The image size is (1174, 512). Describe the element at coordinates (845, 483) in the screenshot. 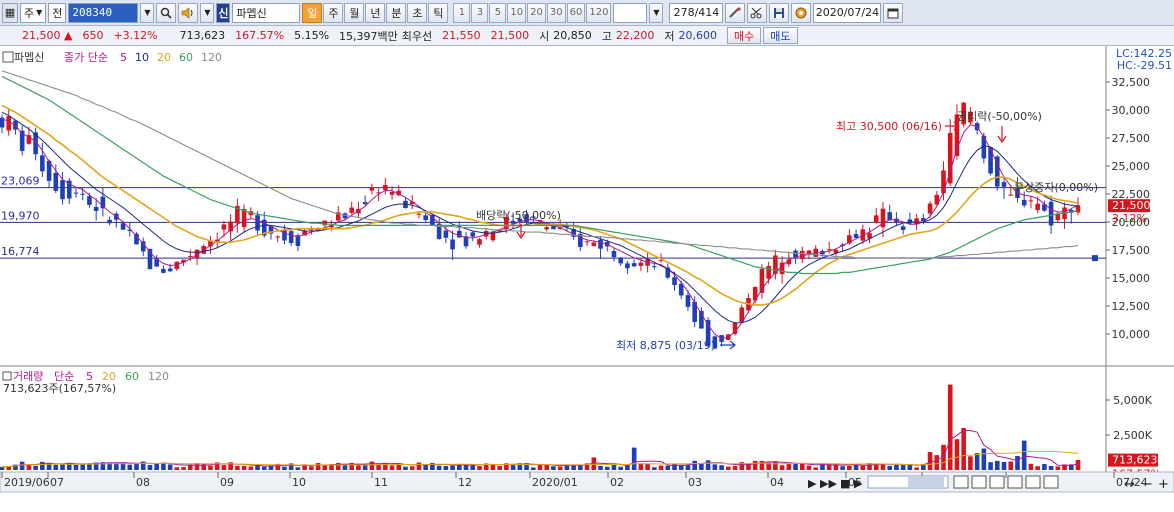

I see `stop-icon: ■` at that location.